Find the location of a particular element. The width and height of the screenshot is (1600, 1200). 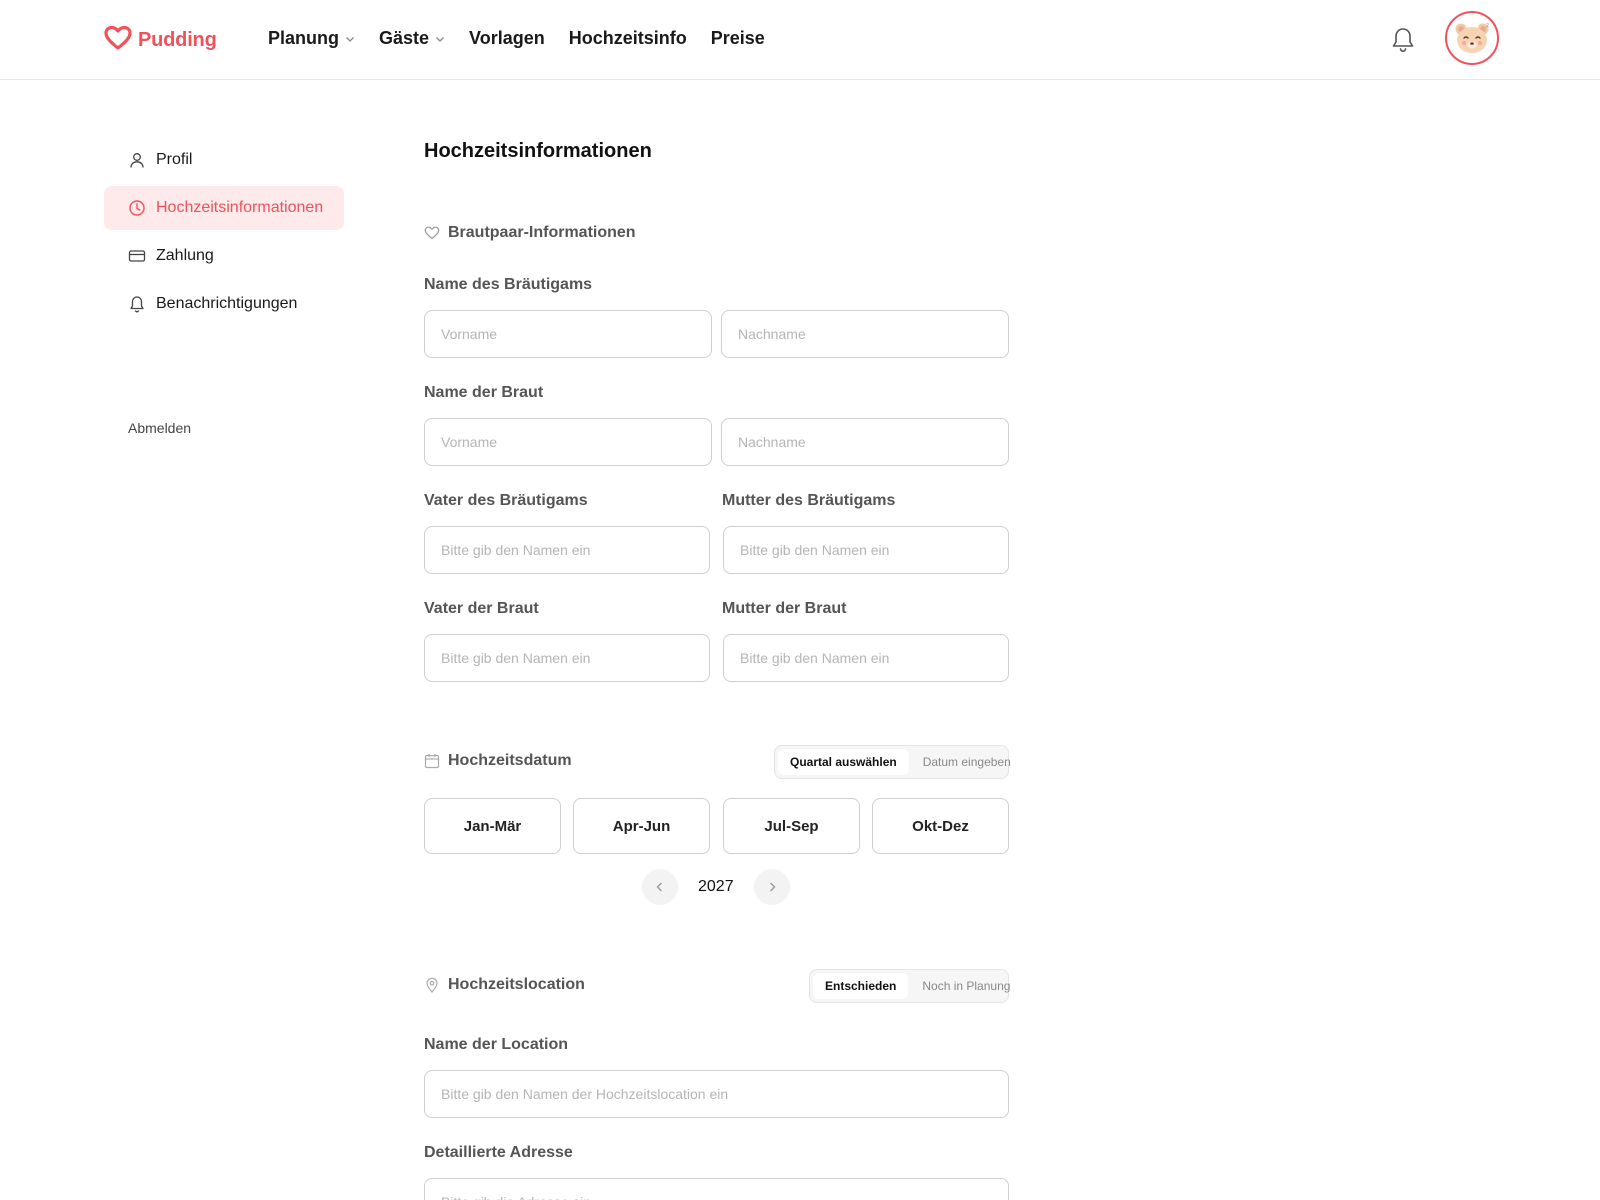

chevron-right-icon is located at coordinates (773, 887).